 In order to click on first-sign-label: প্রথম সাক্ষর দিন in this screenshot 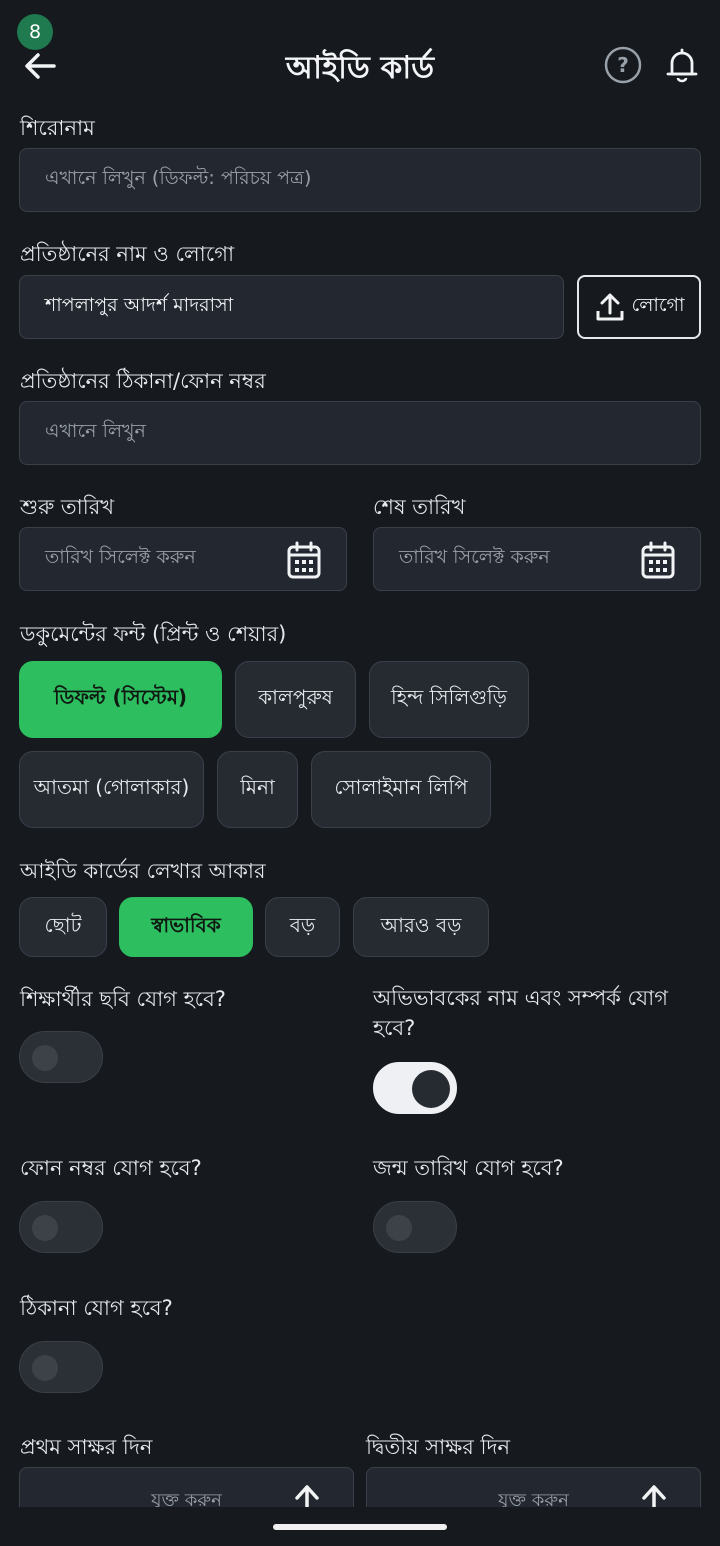, I will do `click(86, 1447)`.